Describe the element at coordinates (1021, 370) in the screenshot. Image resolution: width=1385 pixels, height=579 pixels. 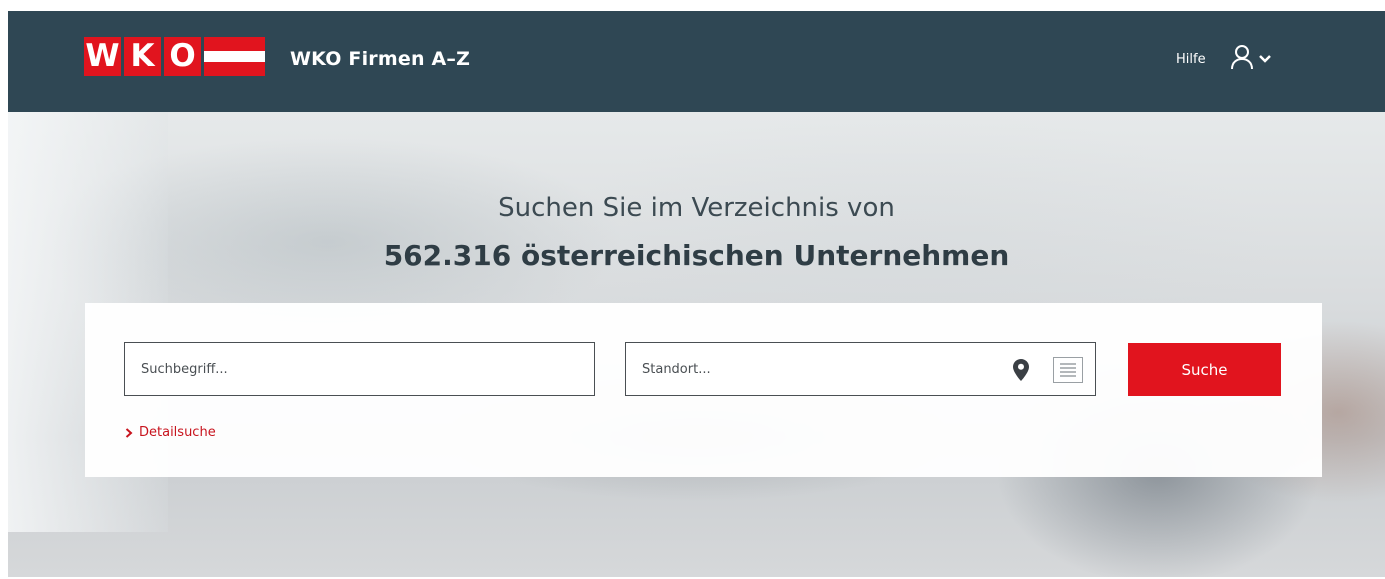
I see `map-pin-icon` at that location.